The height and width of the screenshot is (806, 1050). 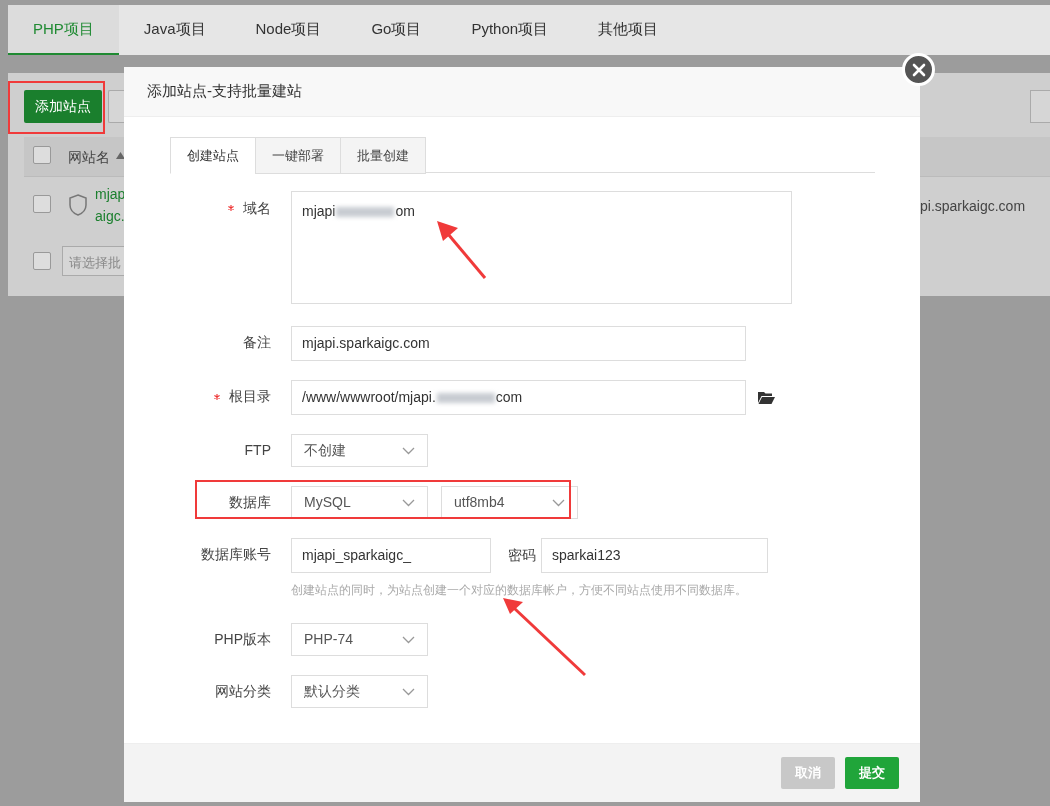 I want to click on project-tab: 其他项目, so click(x=628, y=30).